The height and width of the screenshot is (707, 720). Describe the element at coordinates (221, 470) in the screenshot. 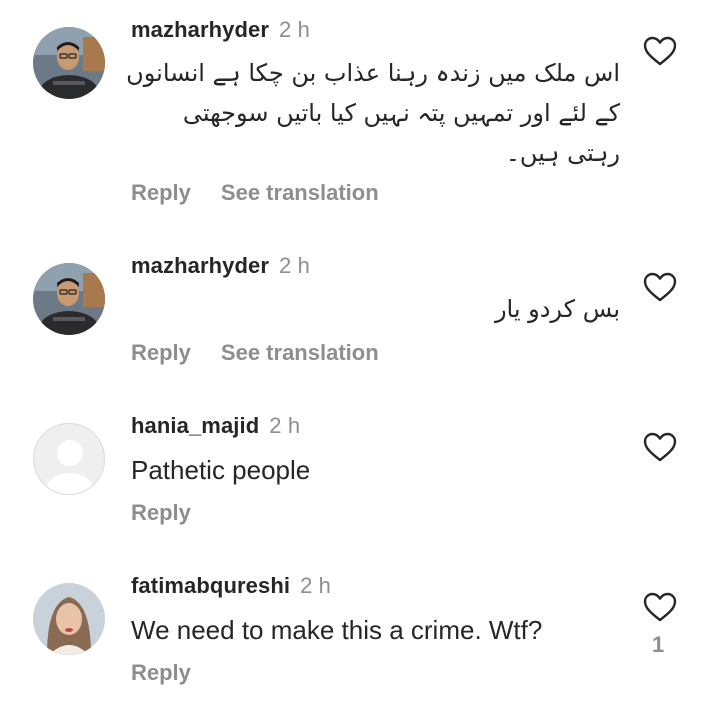

I see `comment-text: Pathetic people` at that location.